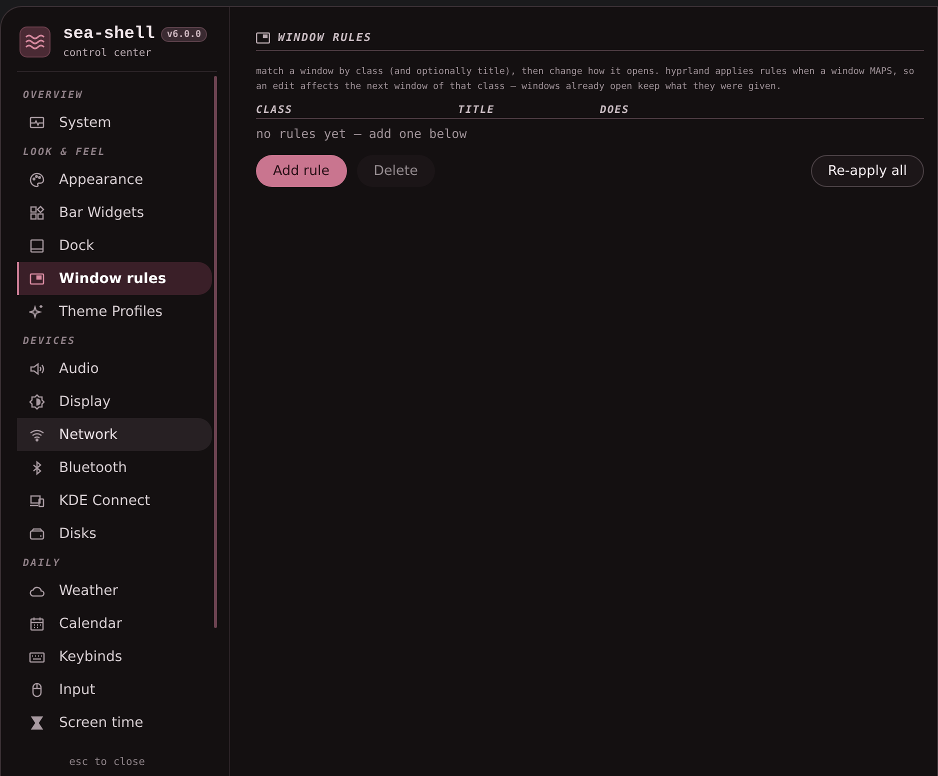 This screenshot has height=776, width=938. Describe the element at coordinates (325, 37) in the screenshot. I see `panel-title: WINDOW RULES` at that location.